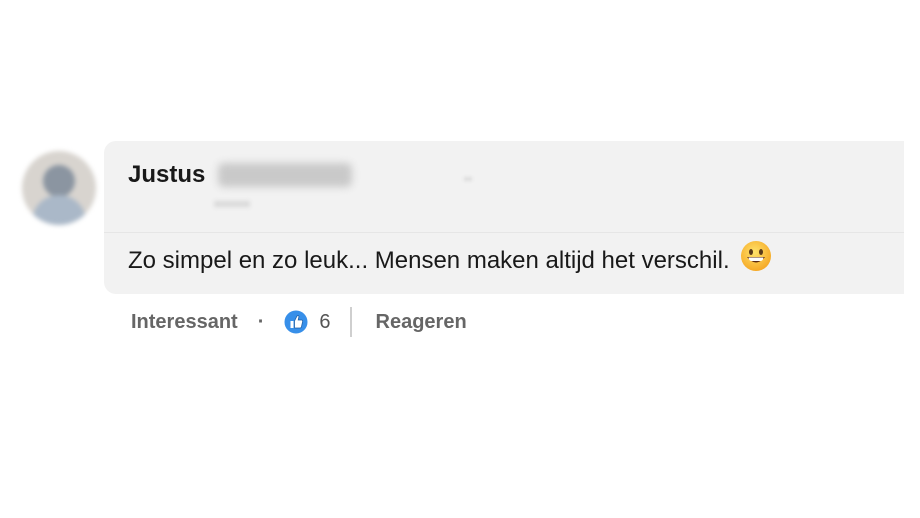  I want to click on avatar, so click(59, 188).